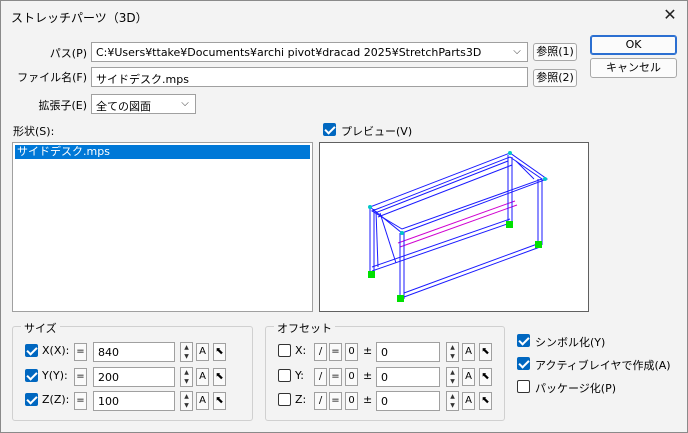  Describe the element at coordinates (670, 16) in the screenshot. I see `close-icon: ✕` at that location.